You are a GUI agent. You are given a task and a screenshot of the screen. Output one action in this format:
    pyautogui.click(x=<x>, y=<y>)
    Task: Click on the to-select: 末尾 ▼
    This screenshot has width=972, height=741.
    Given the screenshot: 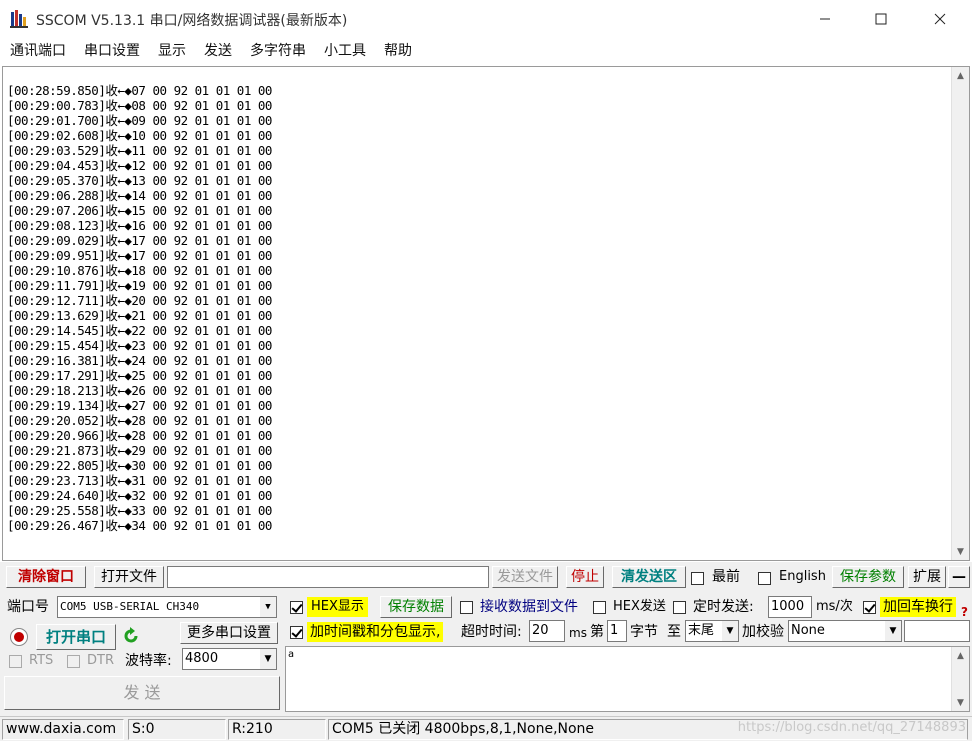 What is the action you would take?
    pyautogui.click(x=712, y=631)
    